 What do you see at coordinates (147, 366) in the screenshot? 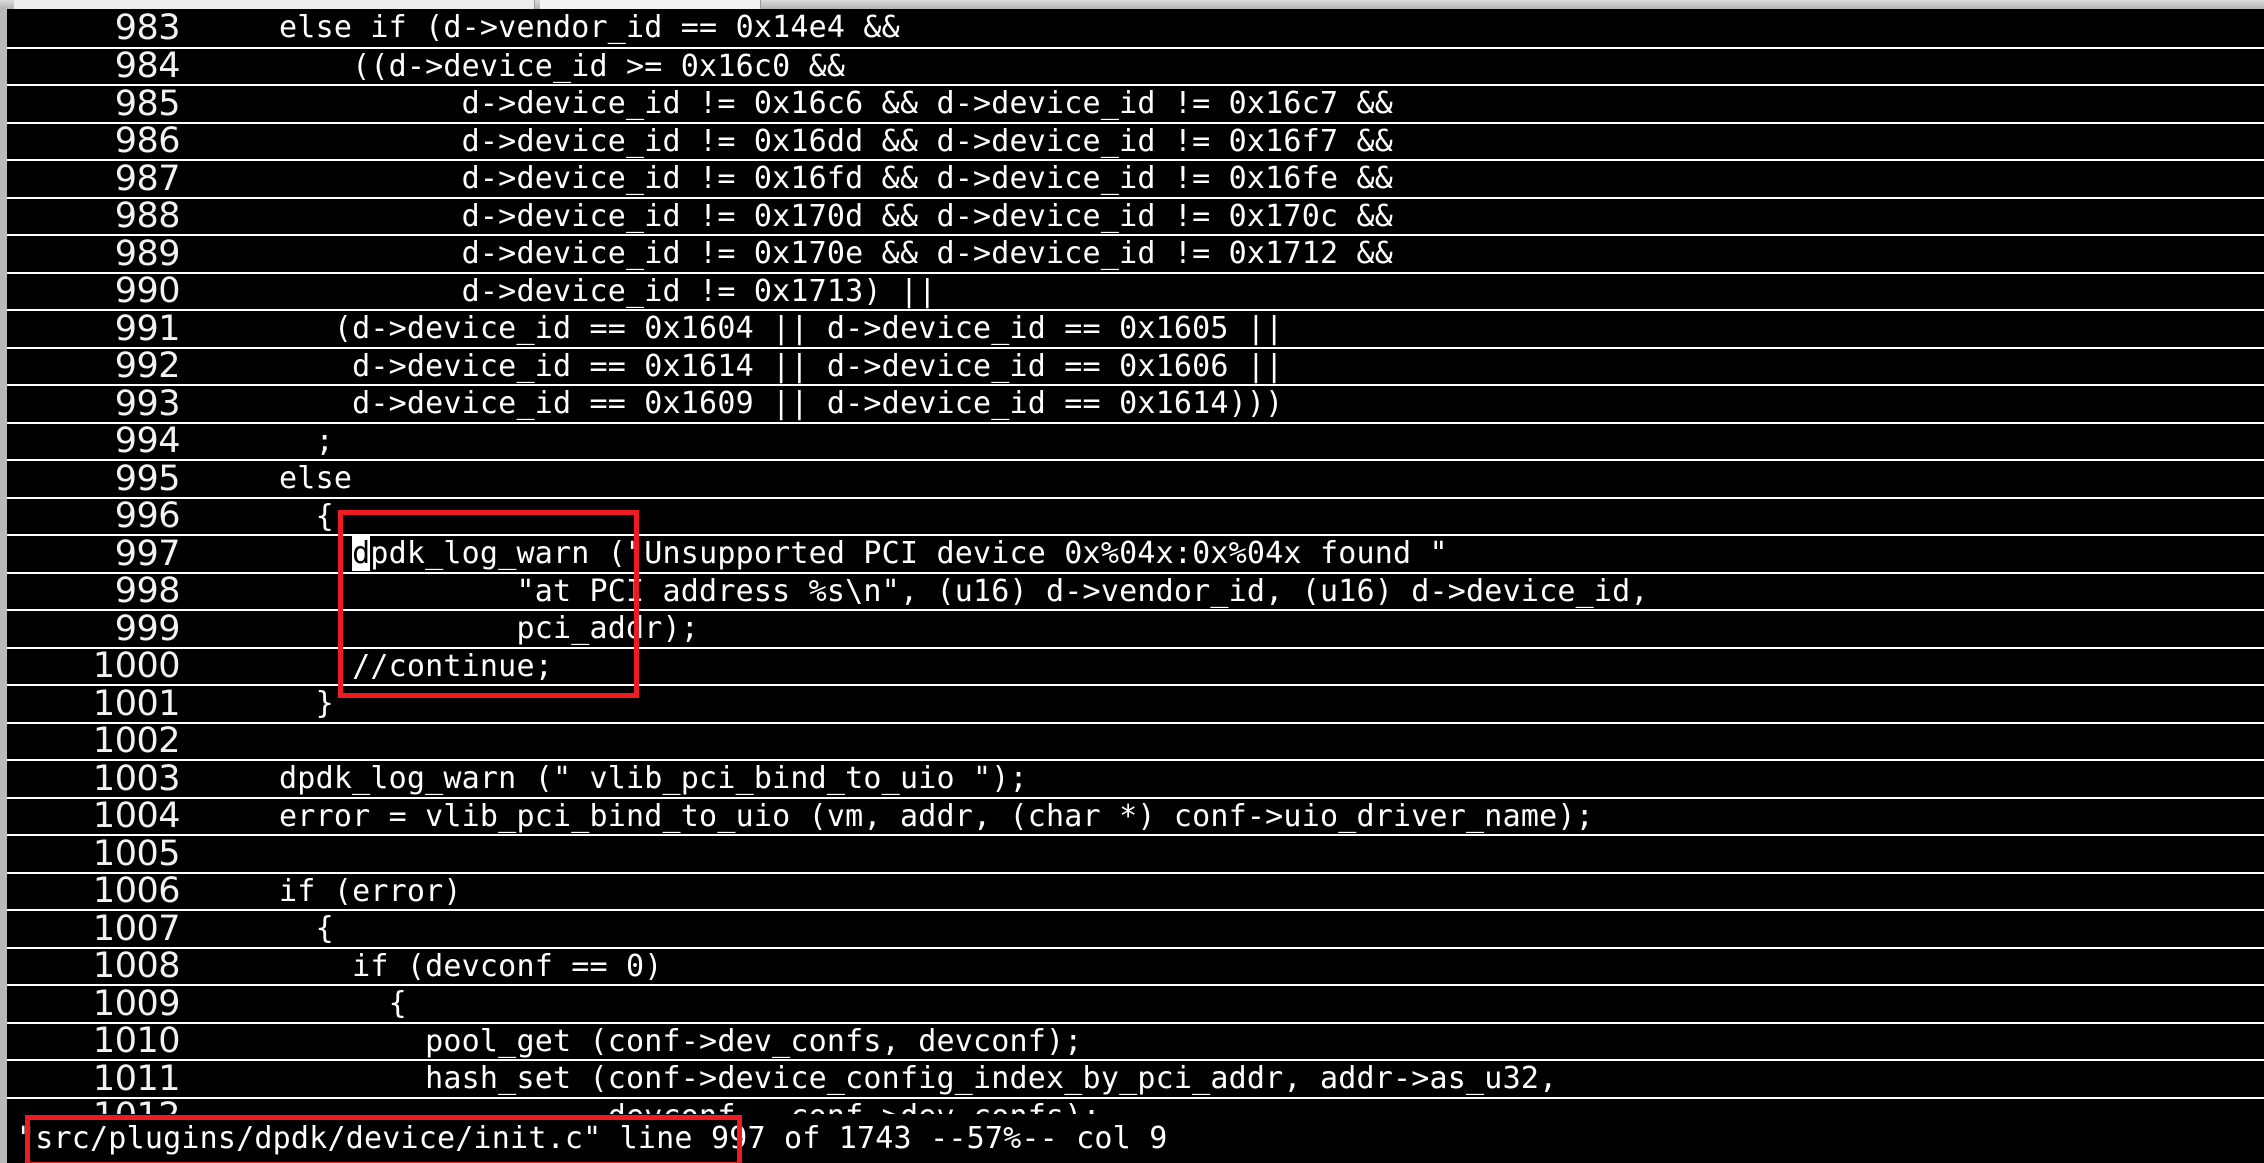
I see `line-number: 992` at bounding box center [147, 366].